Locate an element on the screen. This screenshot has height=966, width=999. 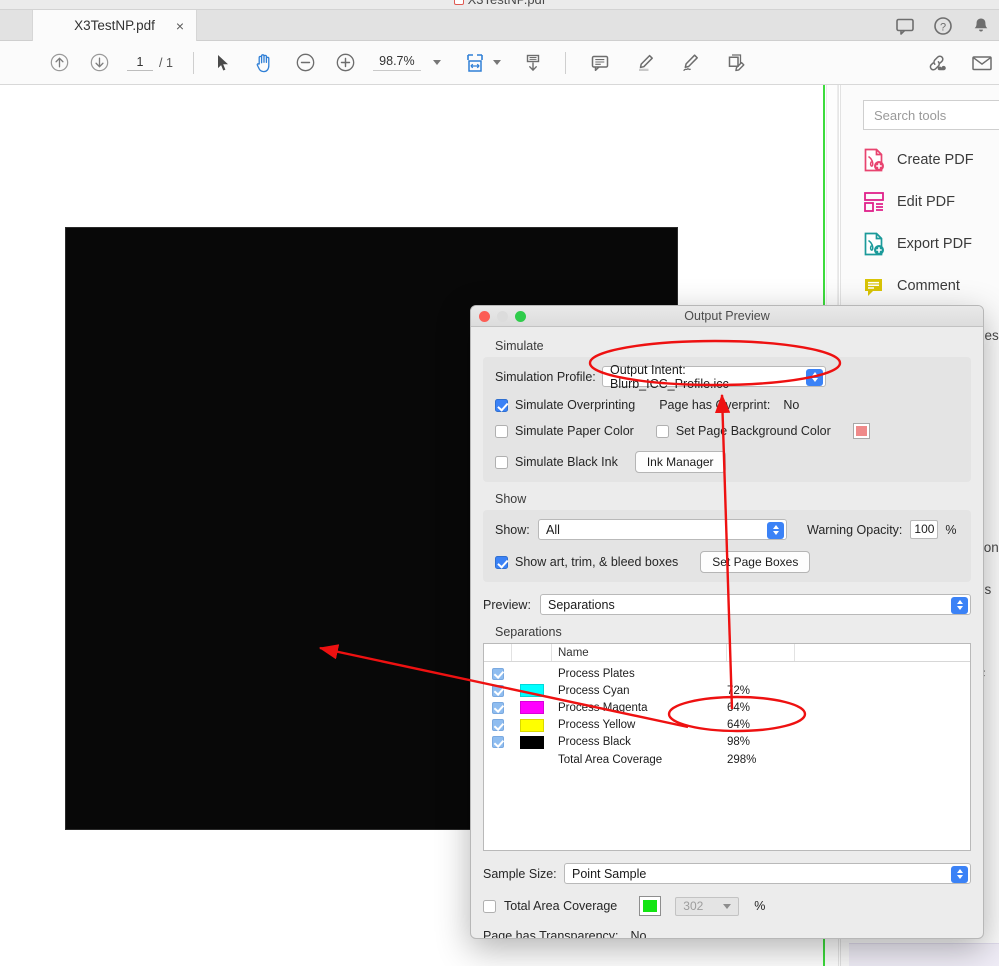
sidebar-item-comment: Comment is located at coordinates (911, 286).